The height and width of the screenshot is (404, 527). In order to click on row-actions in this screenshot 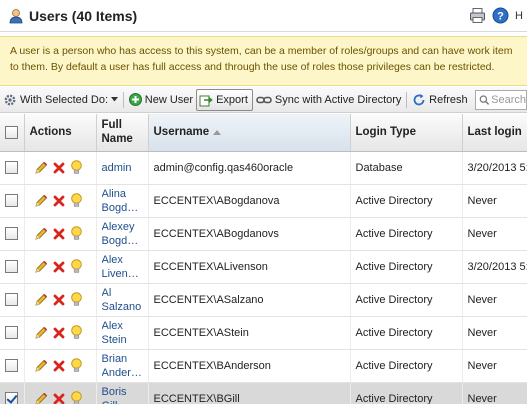, I will do `click(60, 267)`.